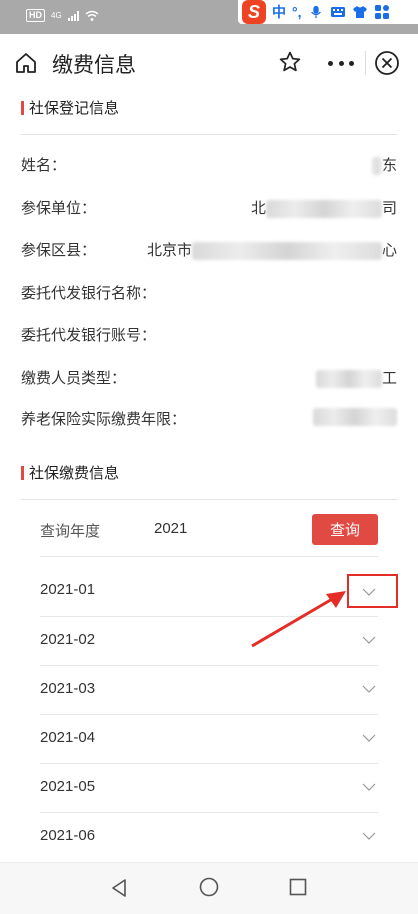 The height and width of the screenshot is (914, 418). What do you see at coordinates (298, 887) in the screenshot?
I see `recent-apps-icon` at bounding box center [298, 887].